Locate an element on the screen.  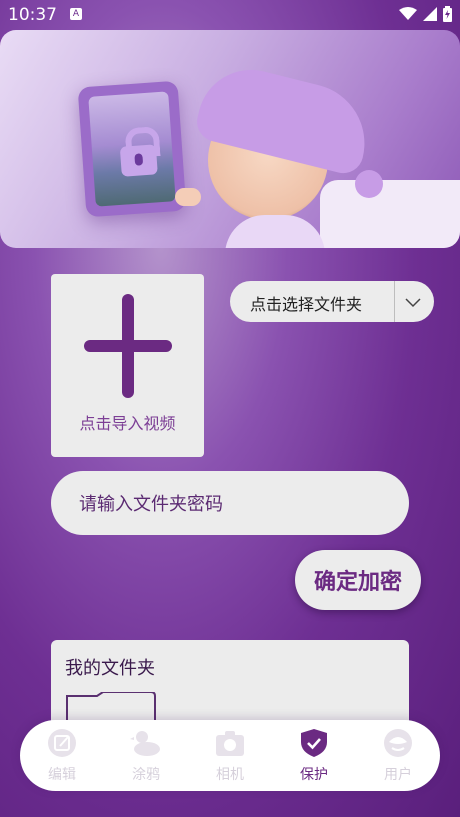
status-time: 10:37 is located at coordinates (32, 15).